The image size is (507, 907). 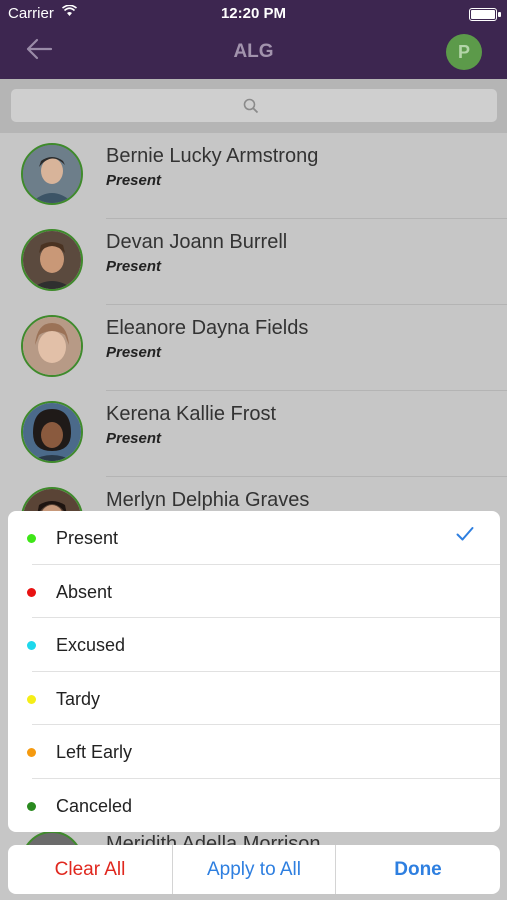 I want to click on battery-icon, so click(x=485, y=14).